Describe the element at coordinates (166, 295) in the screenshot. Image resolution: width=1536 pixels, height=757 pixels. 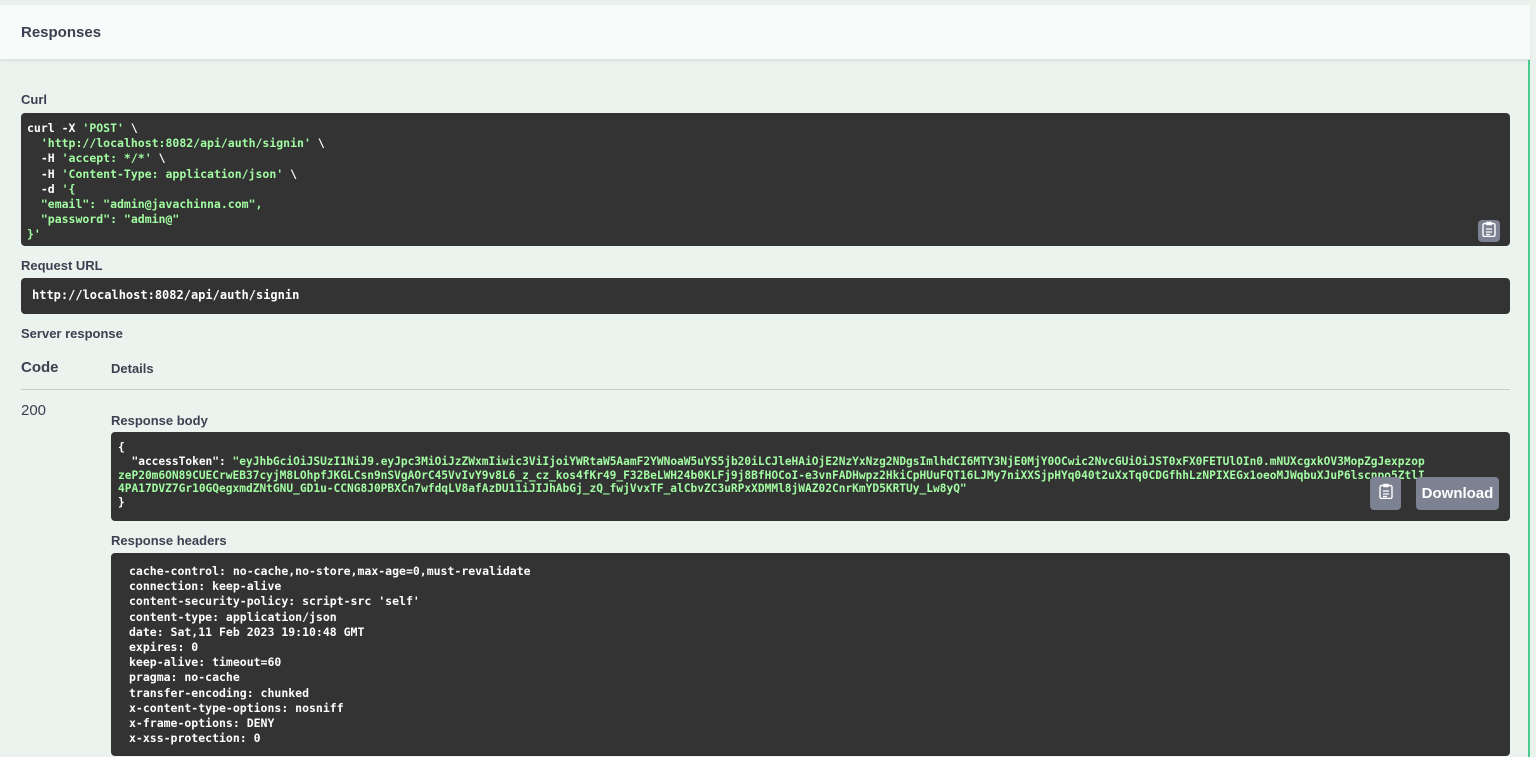
I see `request-url-value: http://localhost:8082/api/auth/signin` at that location.